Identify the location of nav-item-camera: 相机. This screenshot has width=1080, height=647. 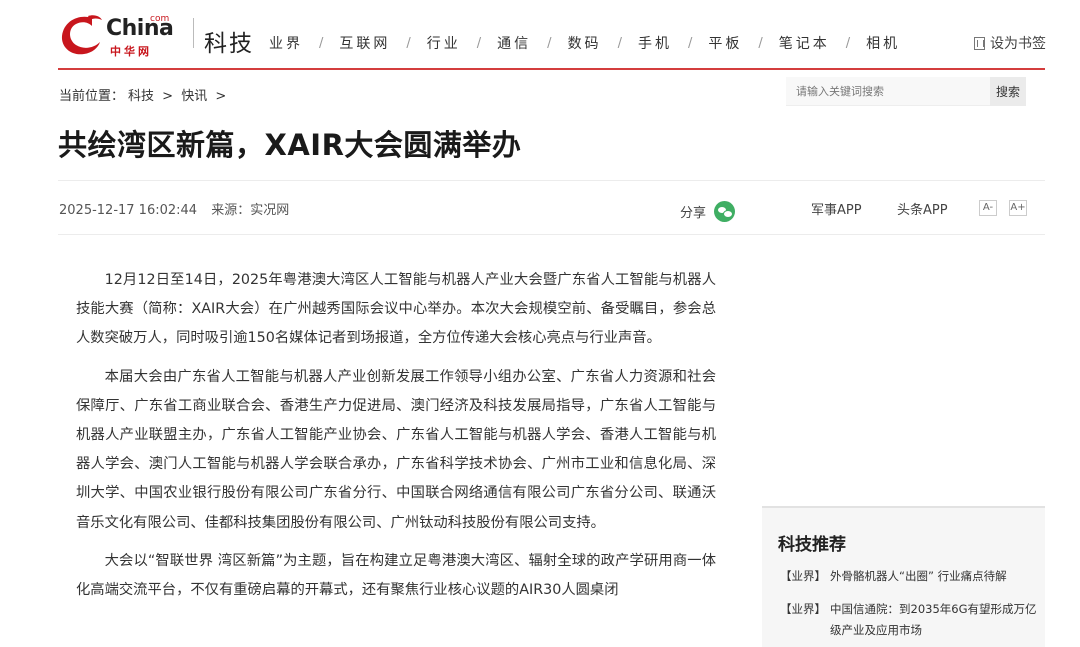
(883, 43).